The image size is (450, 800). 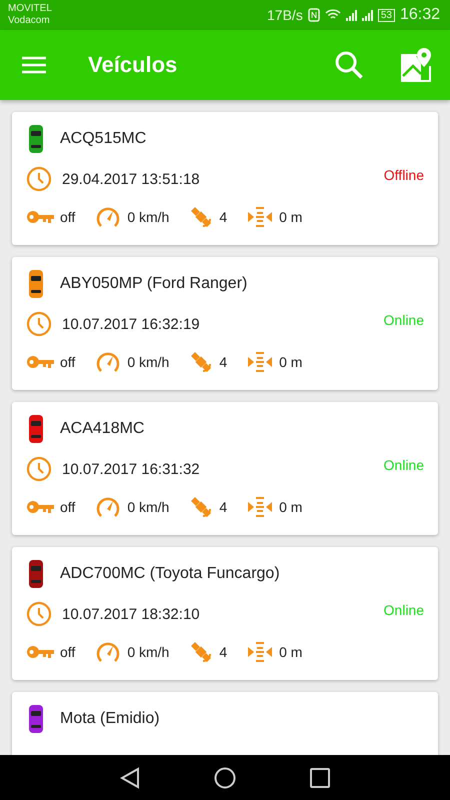 What do you see at coordinates (285, 15) in the screenshot?
I see `network-speed: 17B/s` at bounding box center [285, 15].